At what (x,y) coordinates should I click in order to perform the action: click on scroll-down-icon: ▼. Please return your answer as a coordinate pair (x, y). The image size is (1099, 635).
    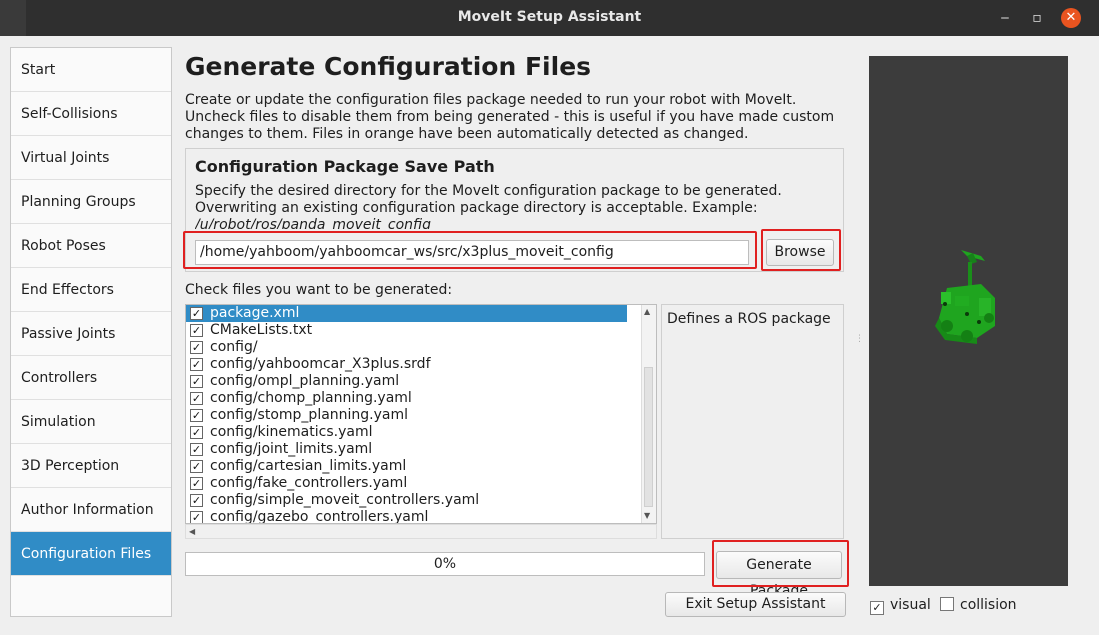
    Looking at the image, I should click on (647, 515).